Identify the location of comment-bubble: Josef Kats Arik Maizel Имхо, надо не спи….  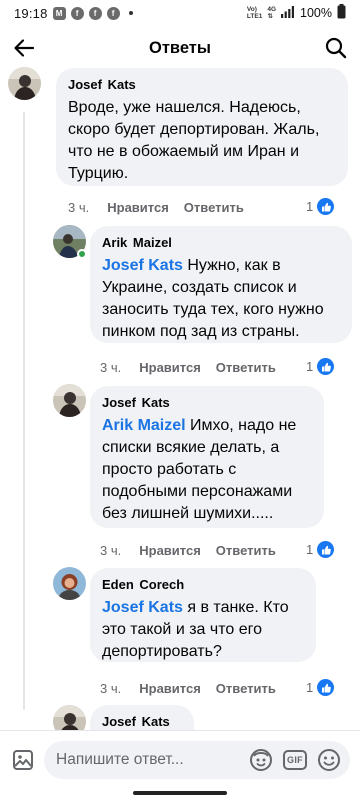
(207, 457).